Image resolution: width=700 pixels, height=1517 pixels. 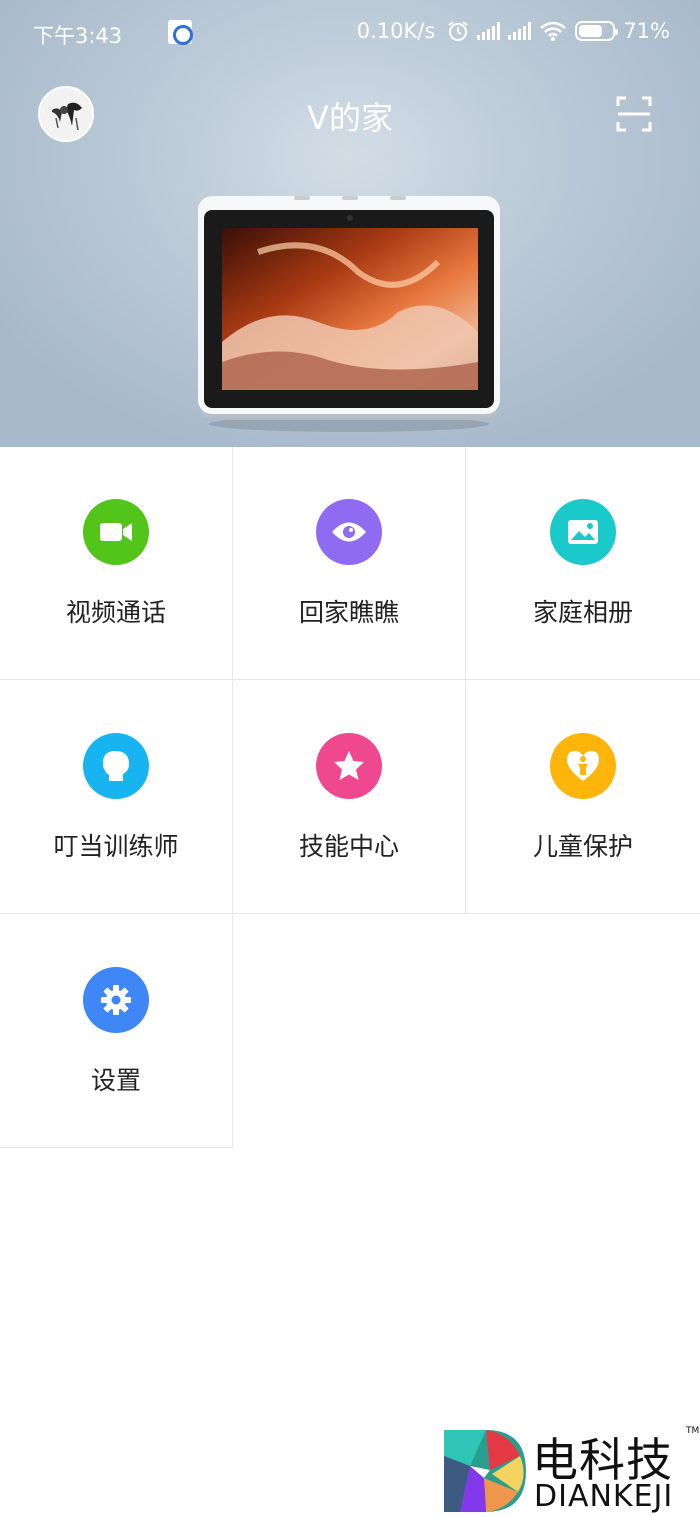 I want to click on scan-icon, so click(x=634, y=114).